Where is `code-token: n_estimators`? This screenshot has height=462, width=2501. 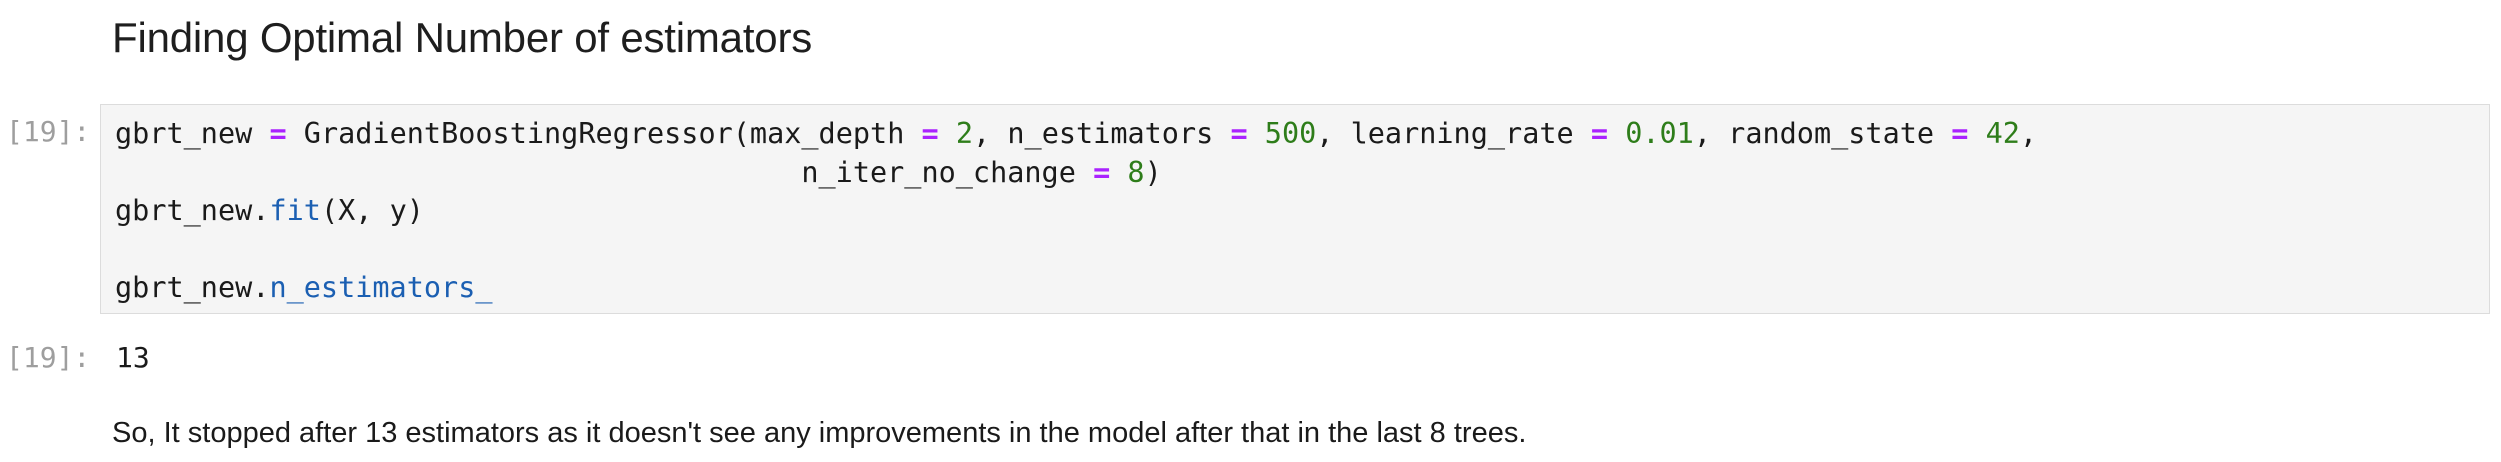 code-token: n_estimators is located at coordinates (1110, 133).